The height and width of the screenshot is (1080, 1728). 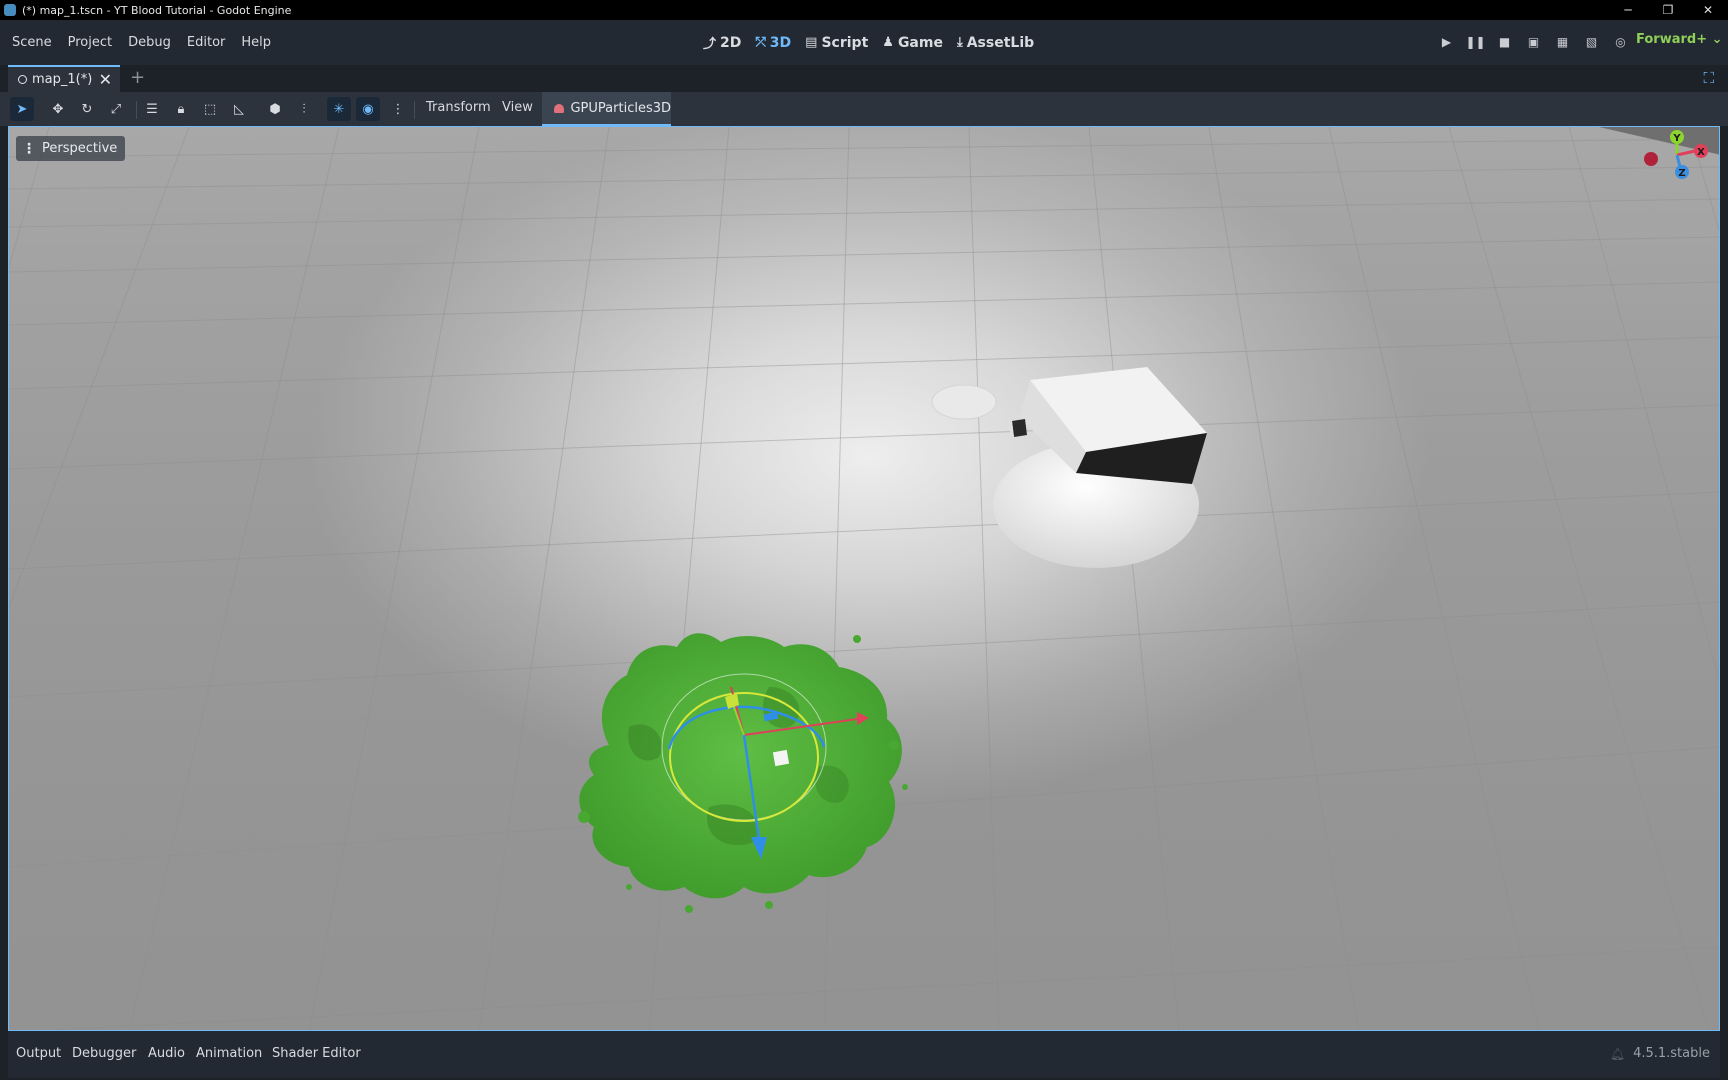 I want to click on bottom-tab-animation: Animation, so click(x=229, y=1053).